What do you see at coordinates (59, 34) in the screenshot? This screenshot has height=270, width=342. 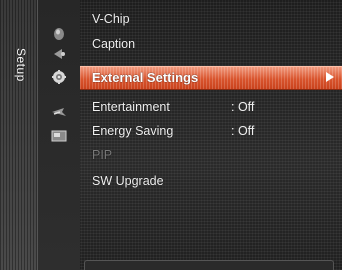 I see `picture-icon` at bounding box center [59, 34].